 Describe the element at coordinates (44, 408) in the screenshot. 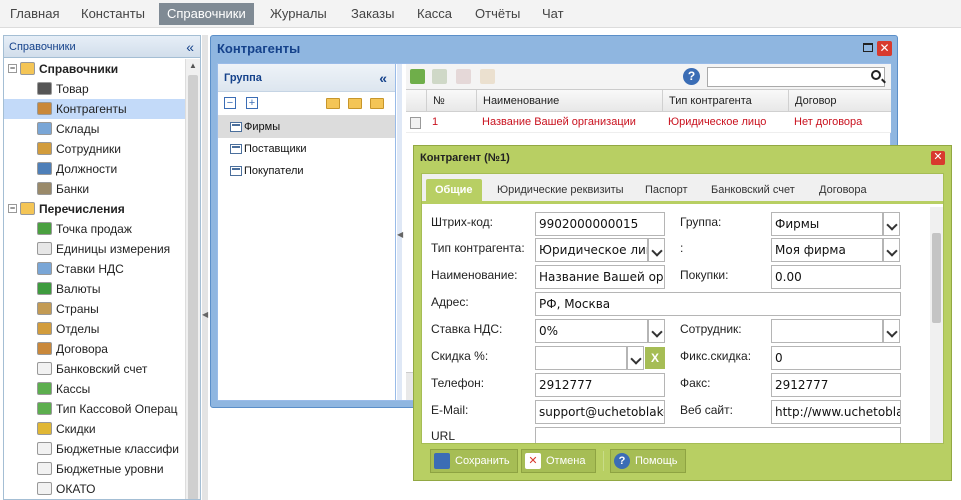

I see `money-icon` at that location.